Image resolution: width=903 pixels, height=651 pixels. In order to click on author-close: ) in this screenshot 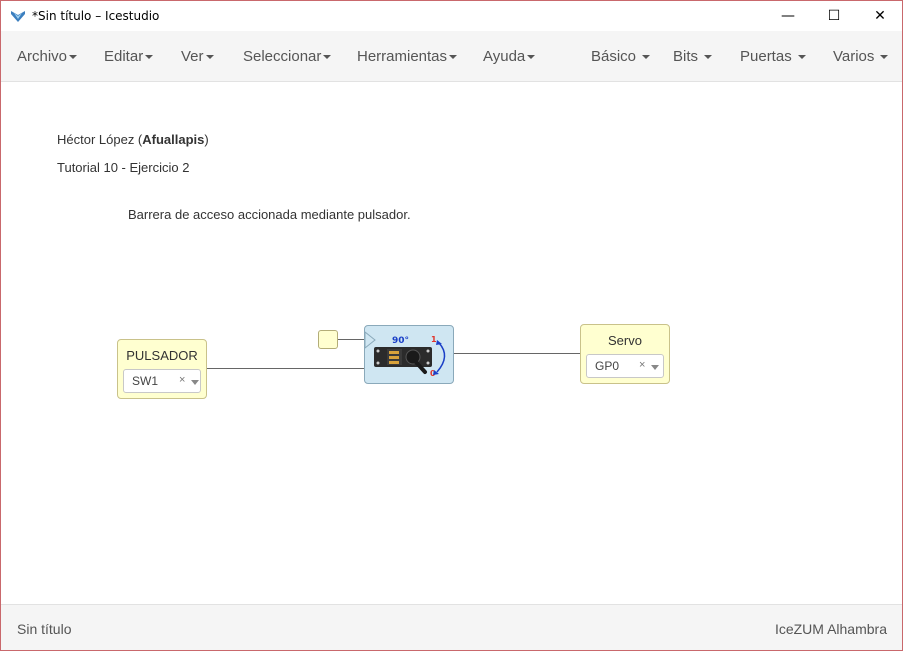, I will do `click(206, 139)`.